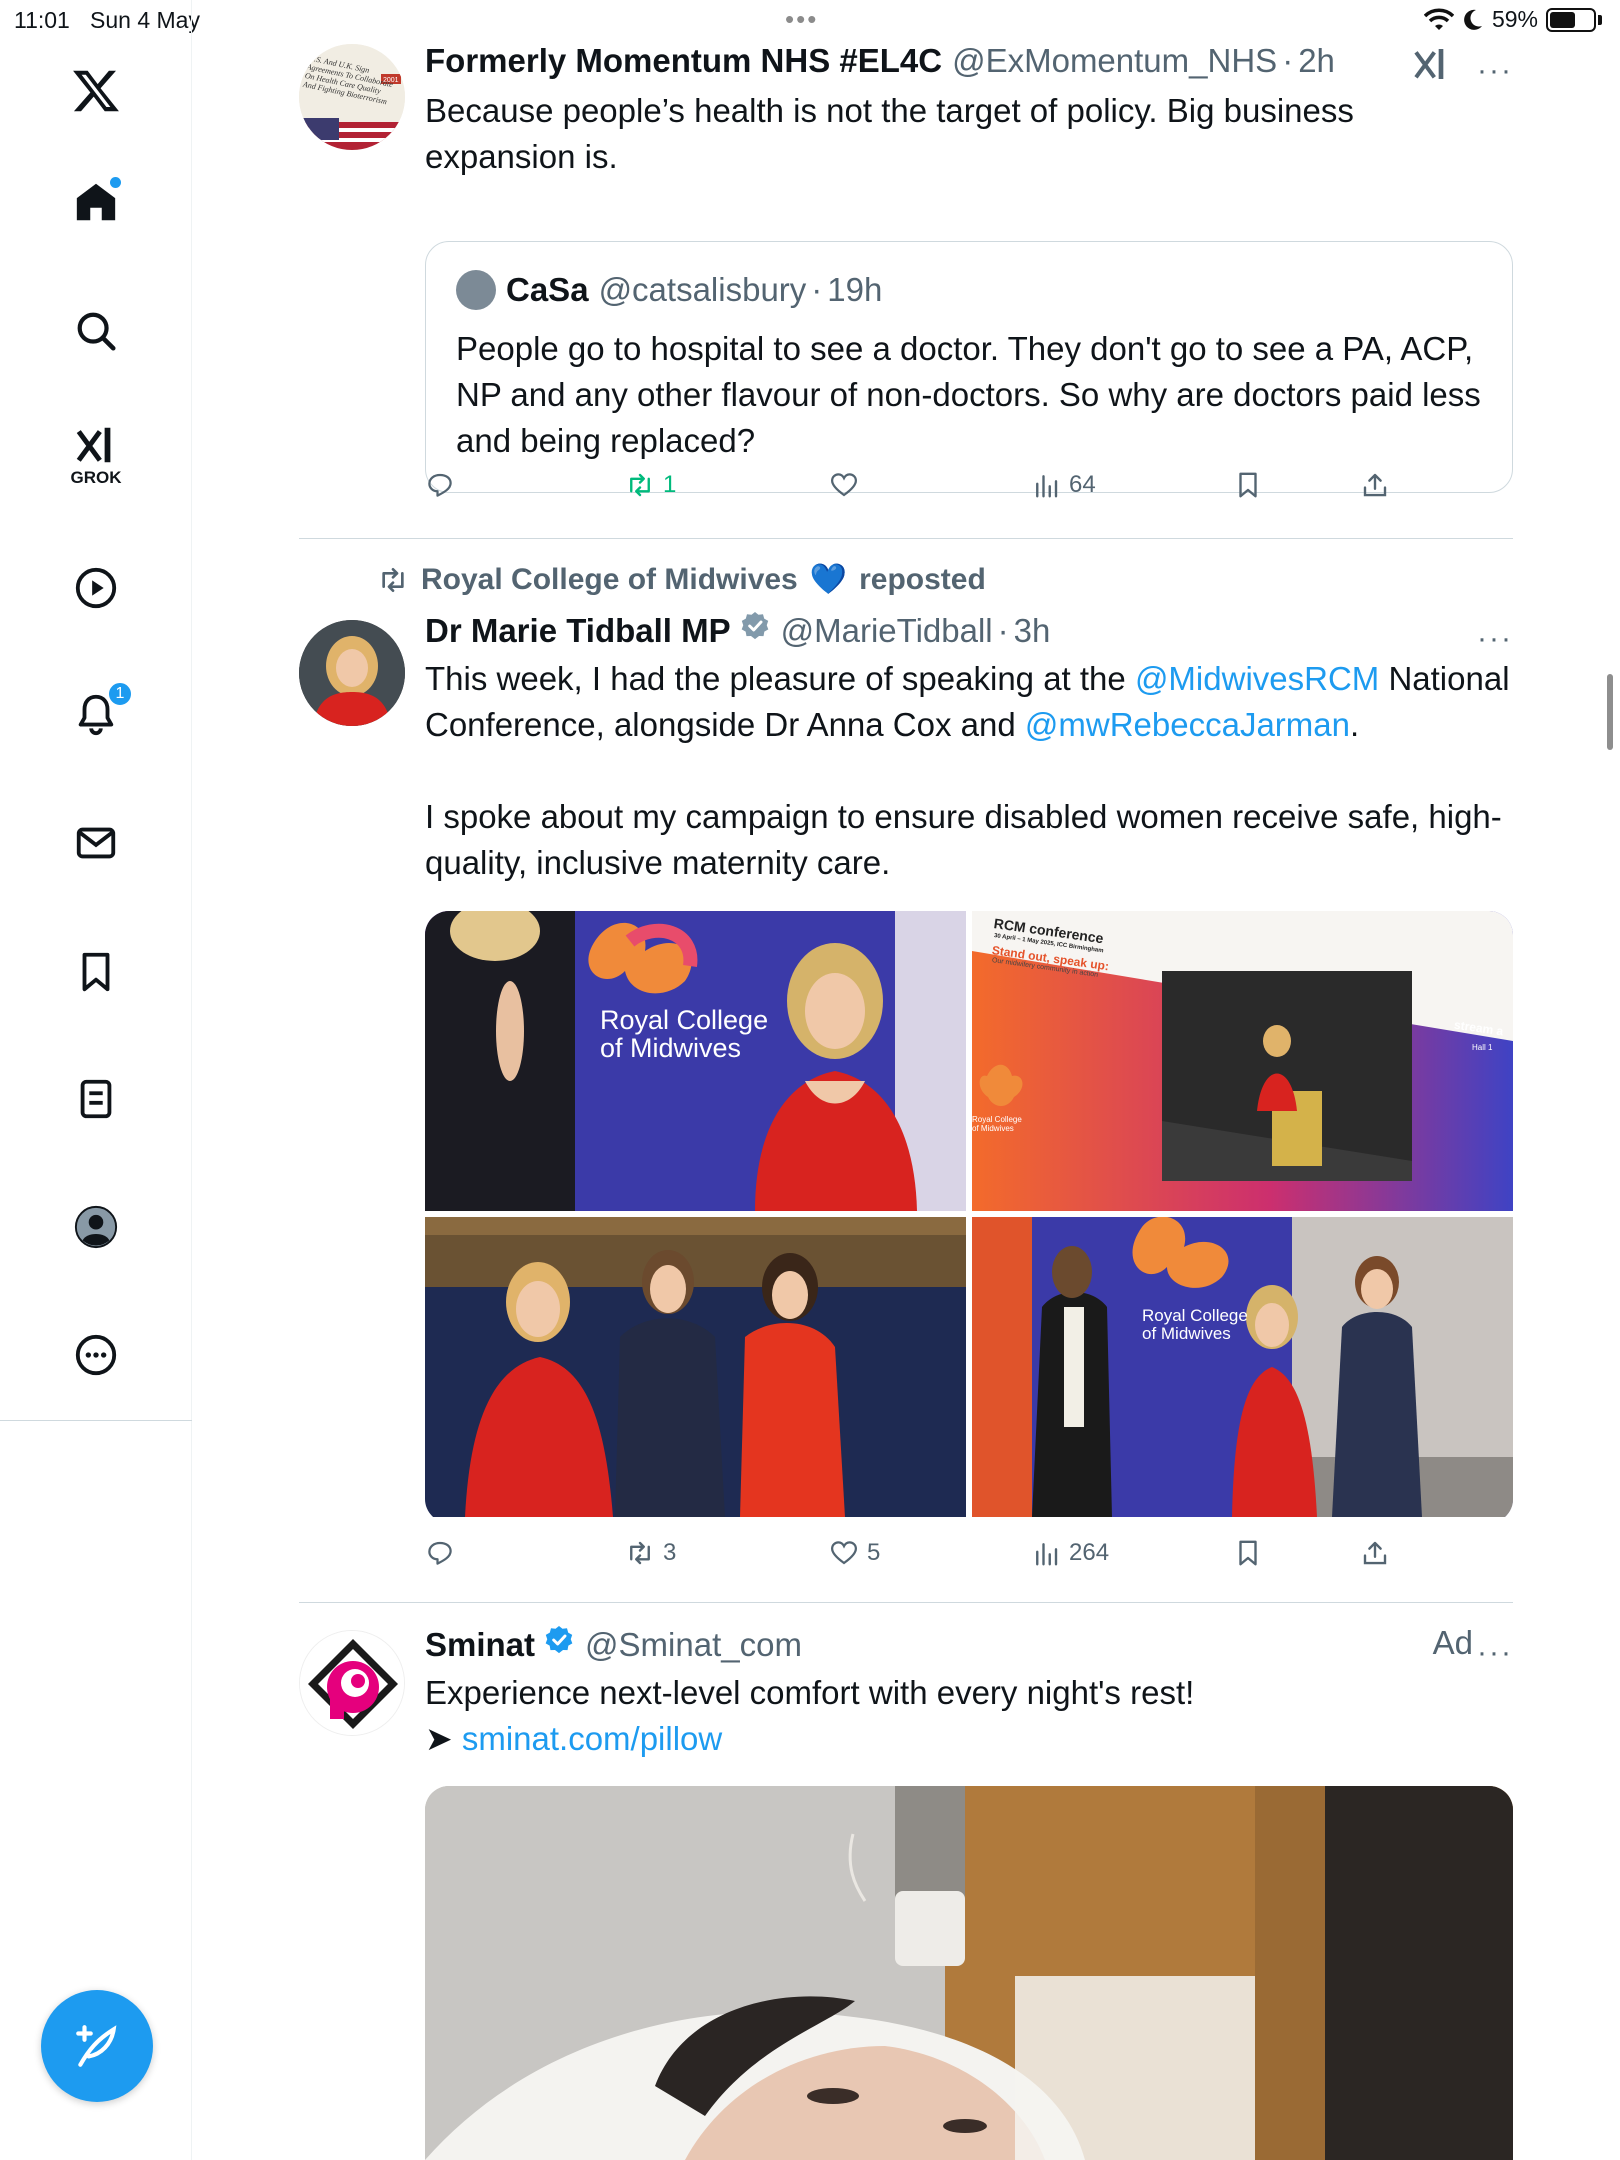 The height and width of the screenshot is (2160, 1620). Describe the element at coordinates (801, 19) in the screenshot. I see `multitasking-dots: •••` at that location.